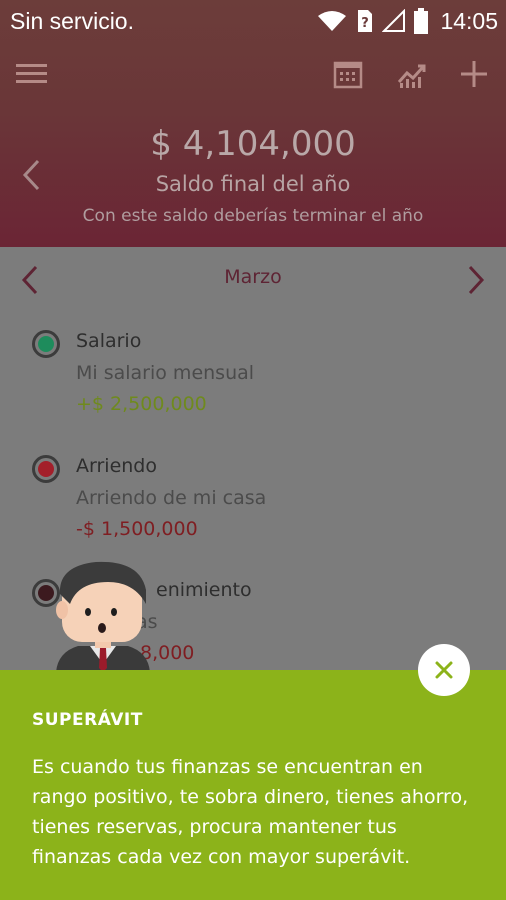  Describe the element at coordinates (109, 341) in the screenshot. I see `item-title: Salario` at that location.